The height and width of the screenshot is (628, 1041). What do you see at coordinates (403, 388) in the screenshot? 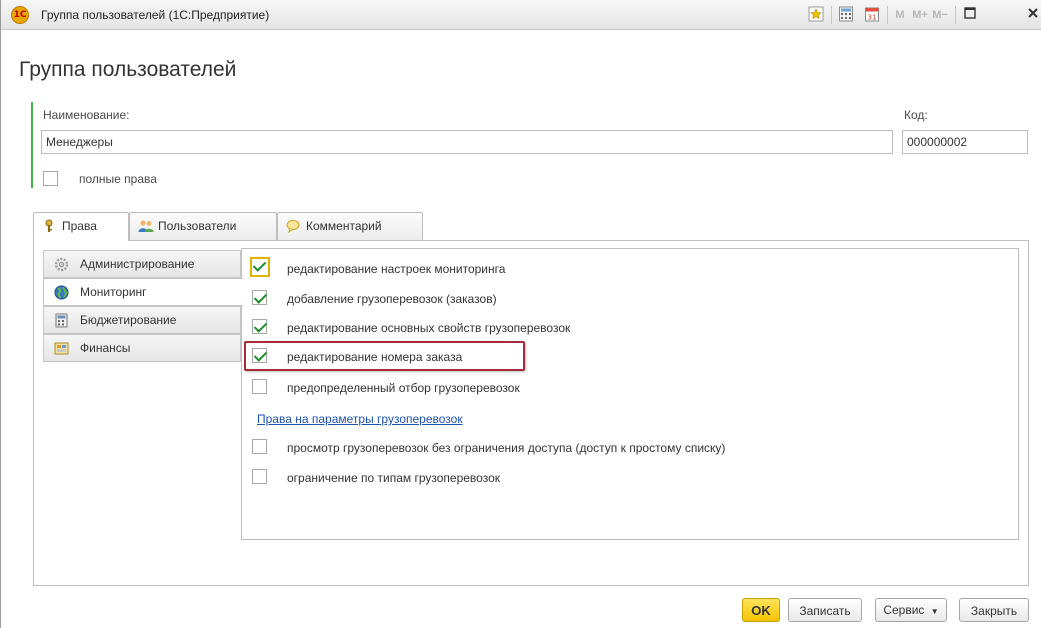
I see `right-label: предопределенный отбор грузоперевозок` at bounding box center [403, 388].